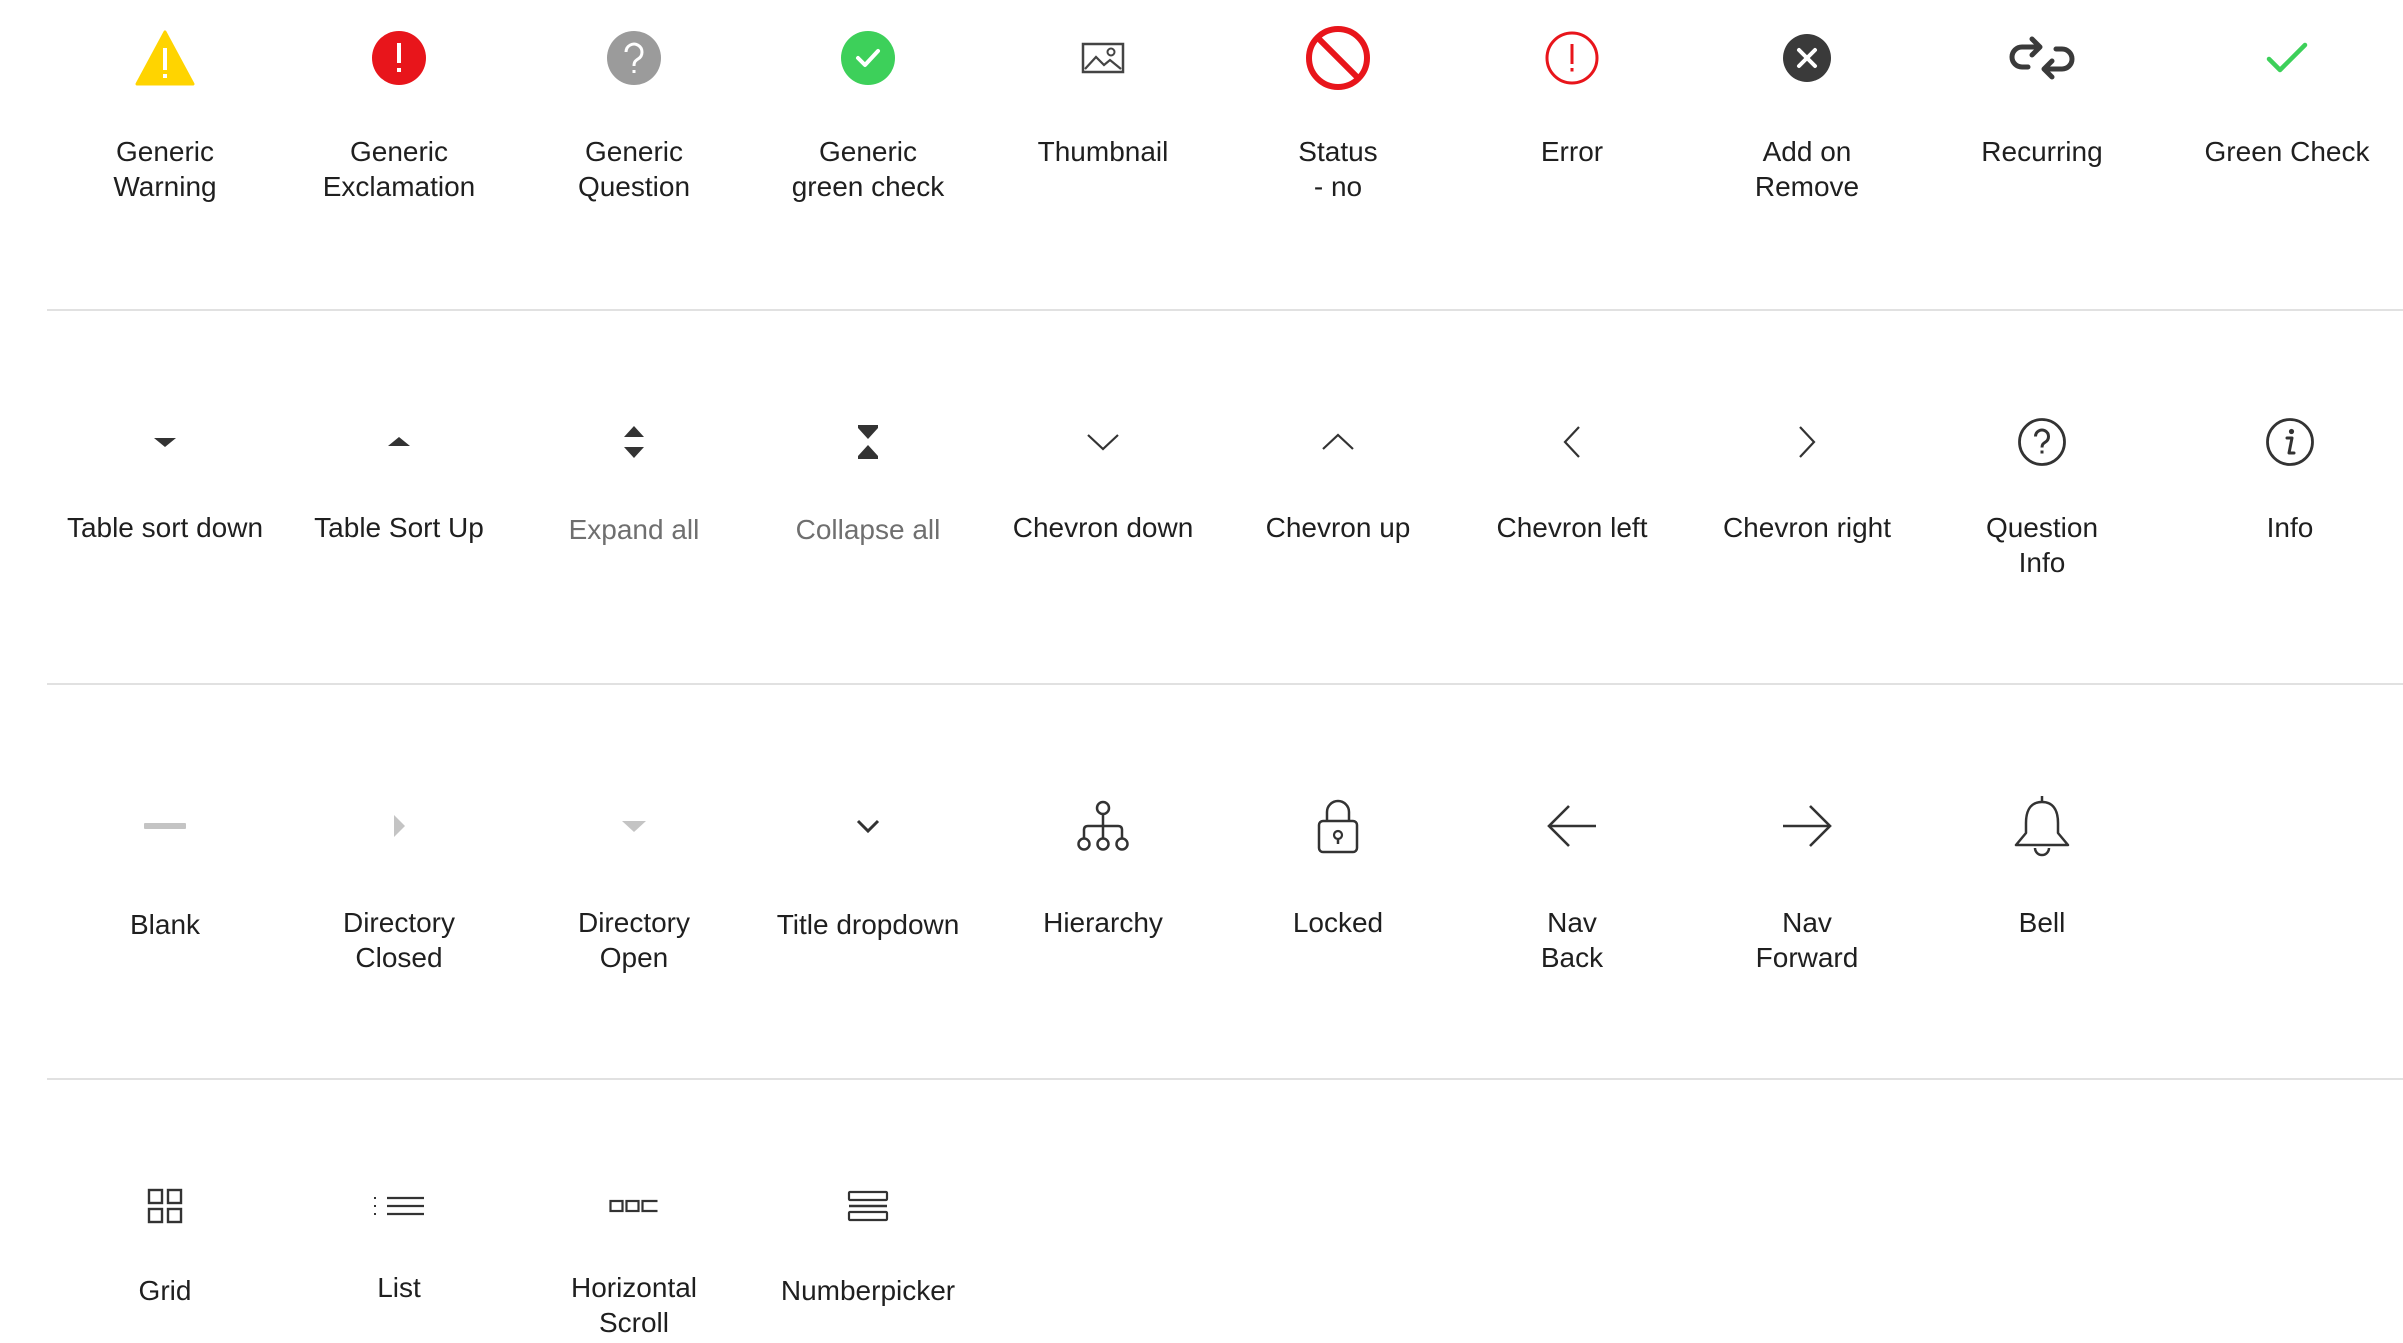  Describe the element at coordinates (1572, 58) in the screenshot. I see `error-icon` at that location.